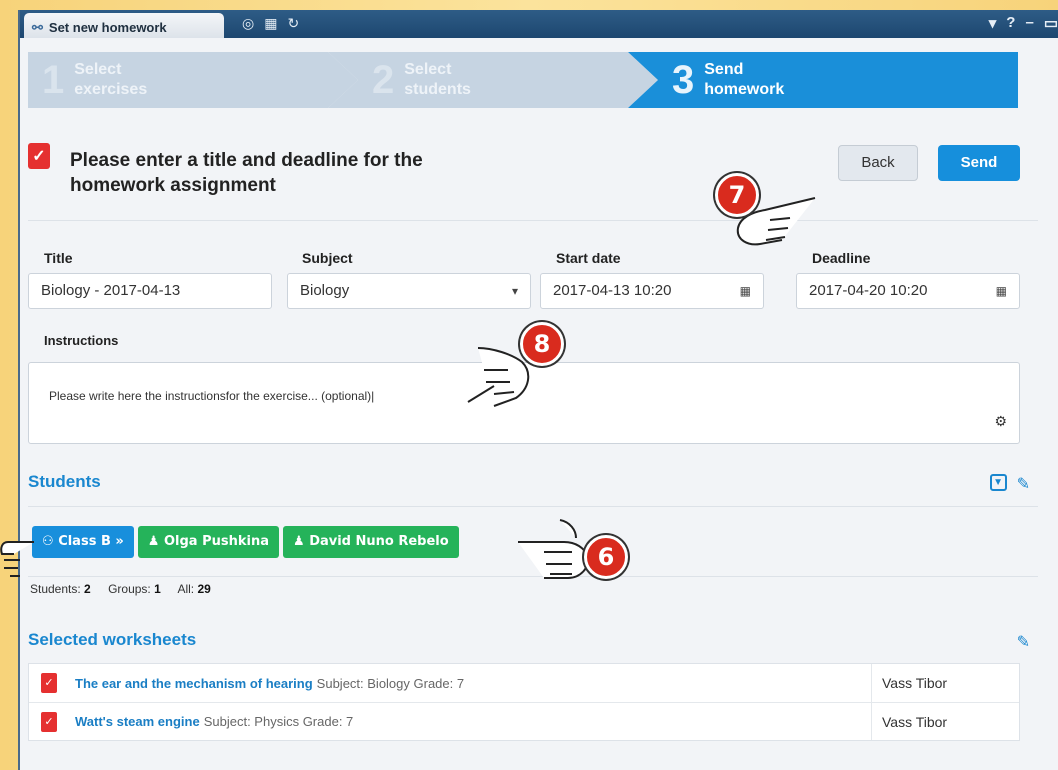  I want to click on help-icon: ?, so click(1010, 23).